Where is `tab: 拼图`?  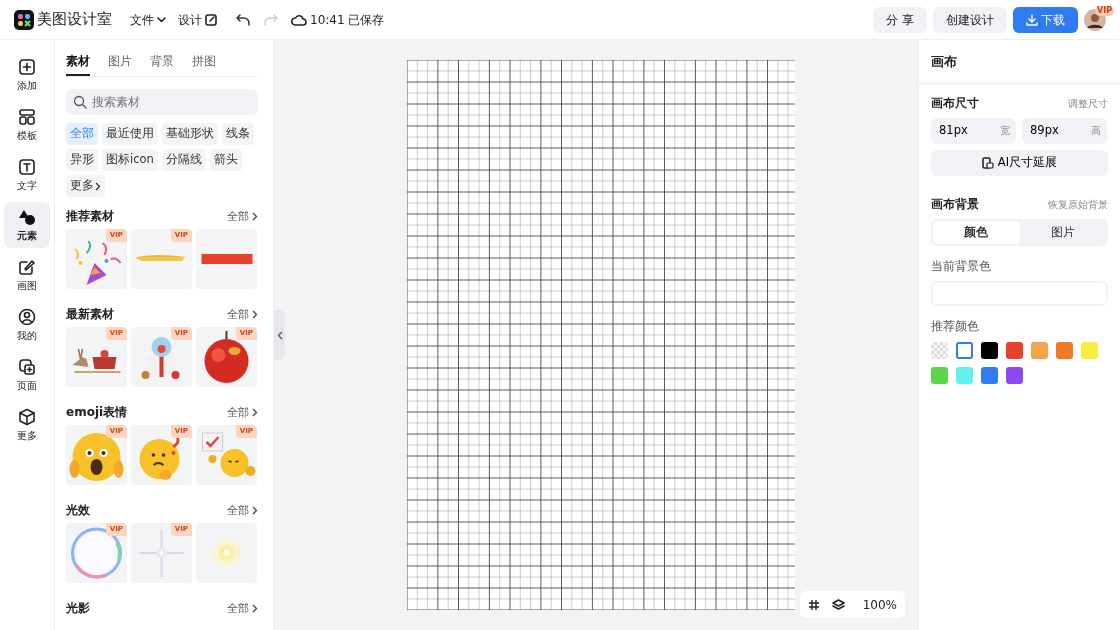
tab: 拼图 is located at coordinates (204, 64).